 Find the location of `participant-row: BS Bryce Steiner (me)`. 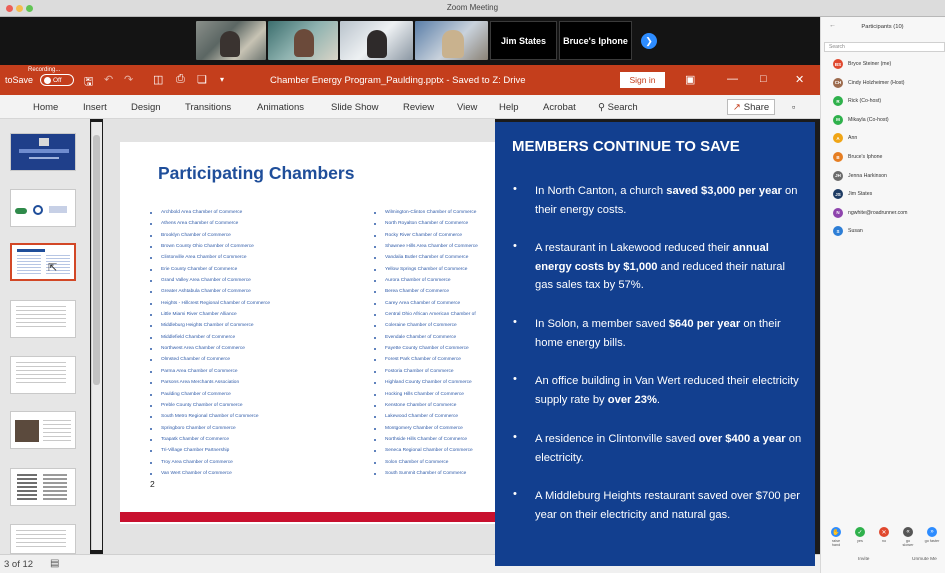

participant-row: BS Bryce Steiner (me) is located at coordinates (862, 64).